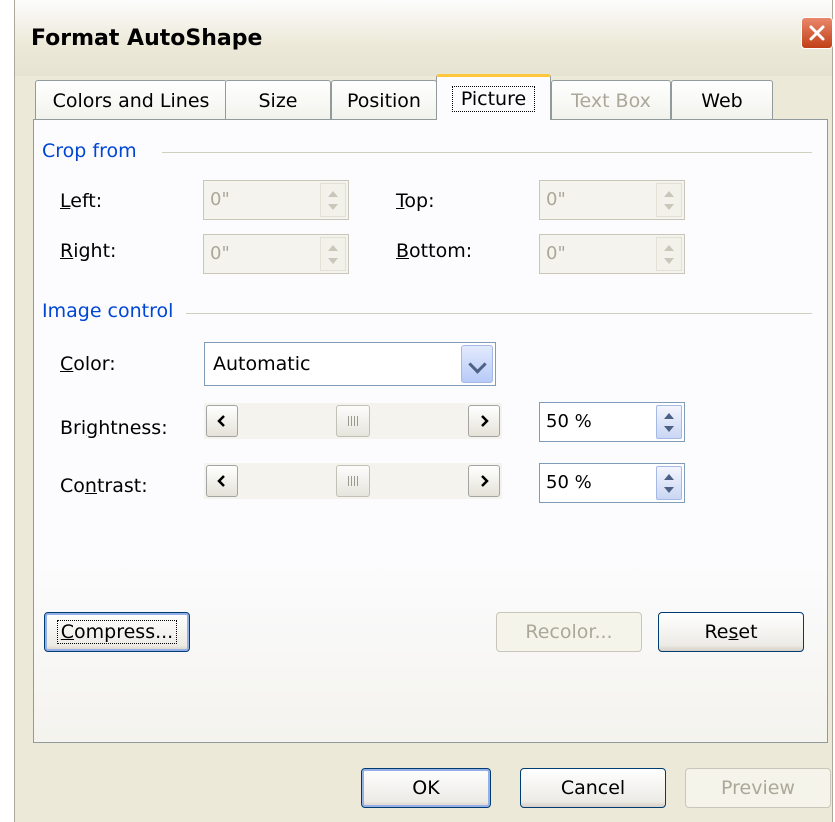 This screenshot has height=822, width=835. I want to click on contrast-value: 50 %, so click(569, 482).